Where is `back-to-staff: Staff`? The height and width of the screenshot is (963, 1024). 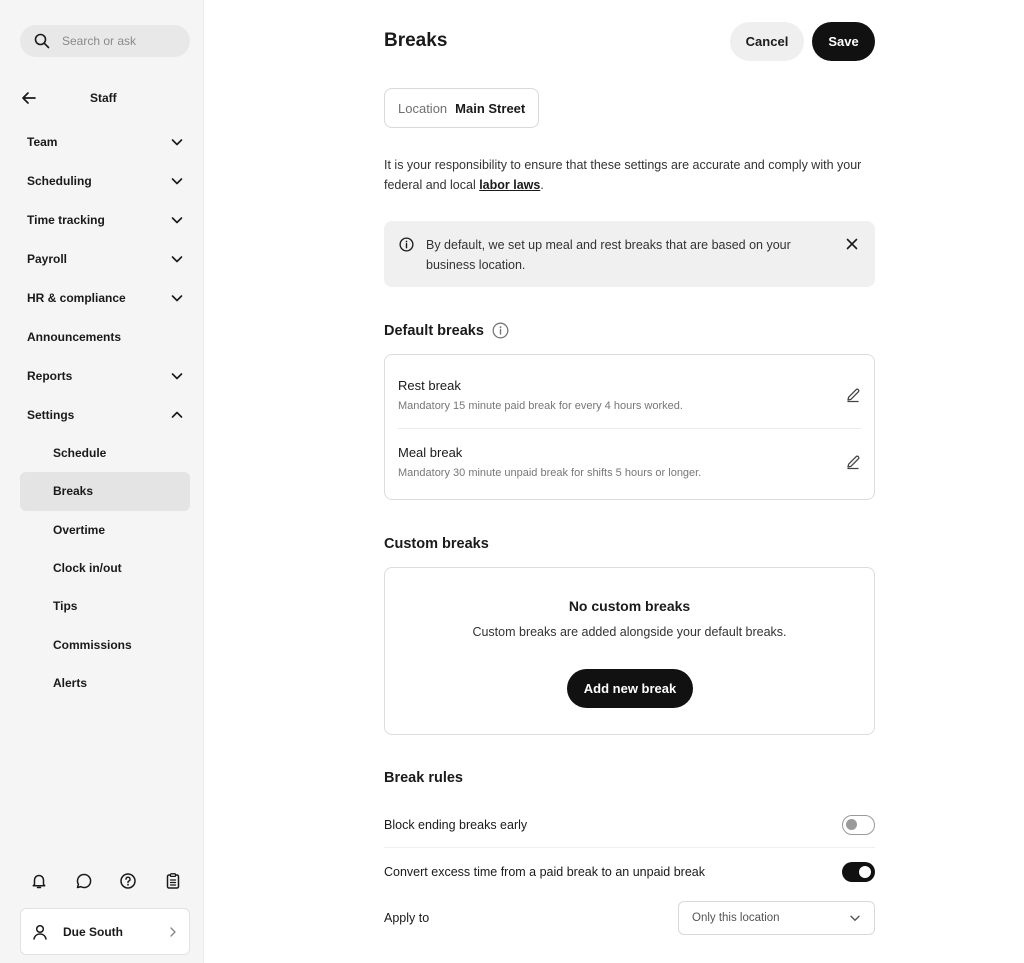
back-to-staff: Staff is located at coordinates (105, 98).